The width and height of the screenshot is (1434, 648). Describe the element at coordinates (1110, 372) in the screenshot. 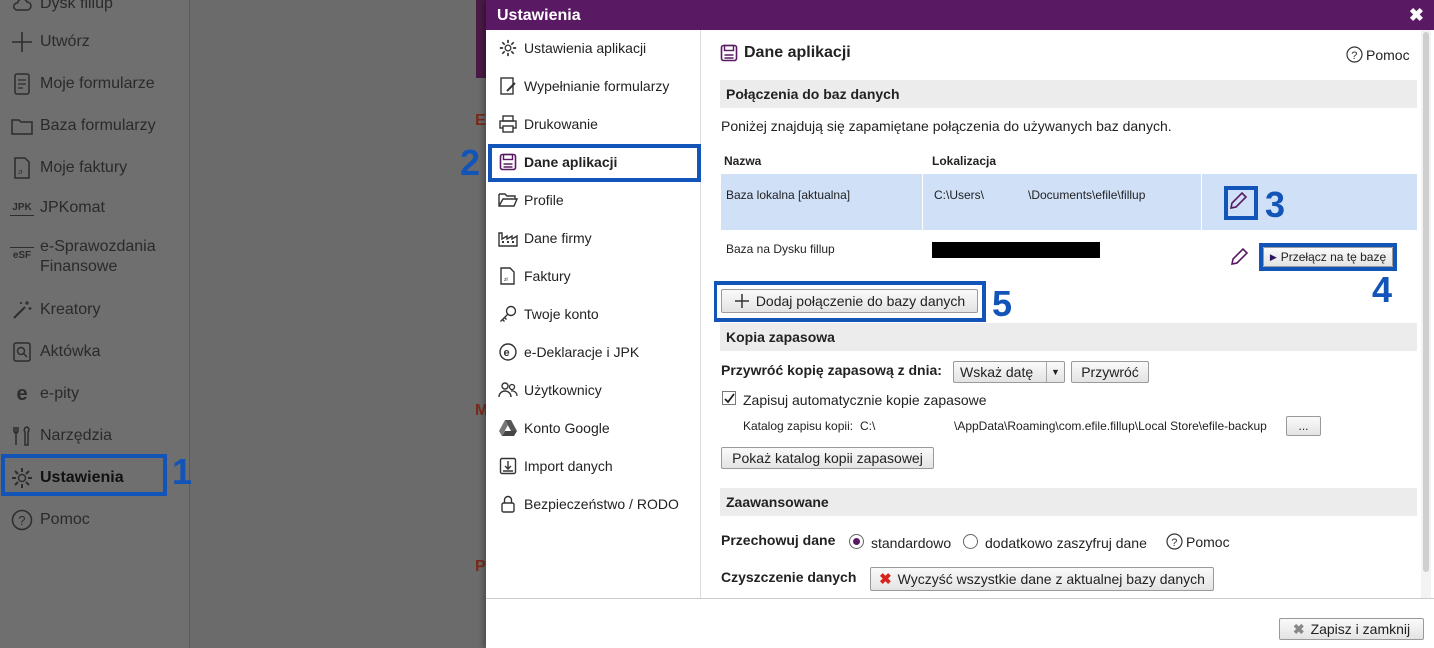

I see `restore-button: Przywróć` at that location.